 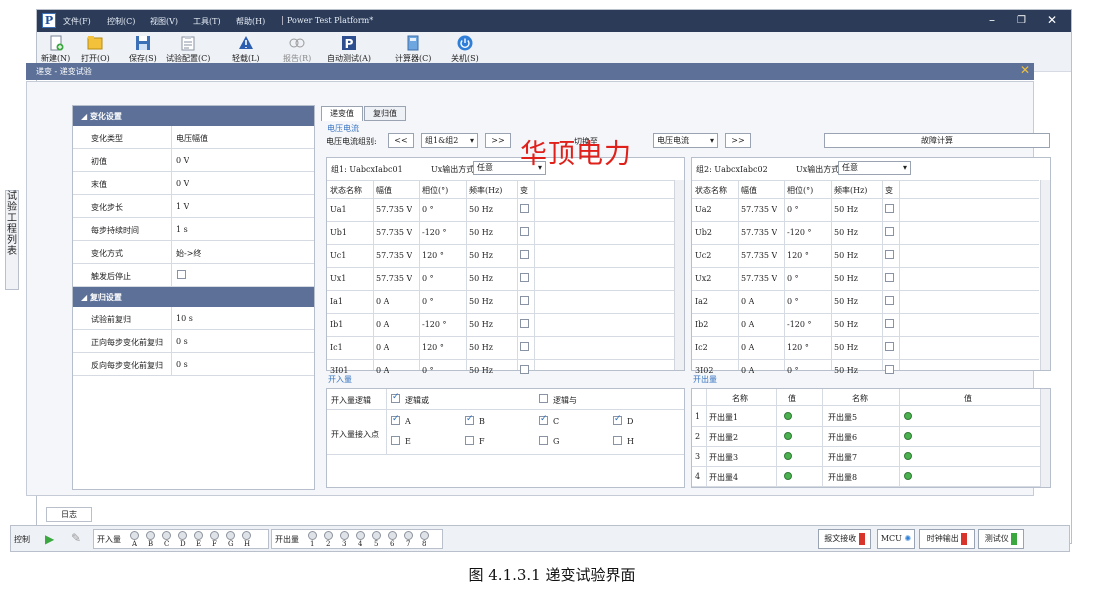 I want to click on stop-on-trigger-checkbox, so click(x=181, y=274).